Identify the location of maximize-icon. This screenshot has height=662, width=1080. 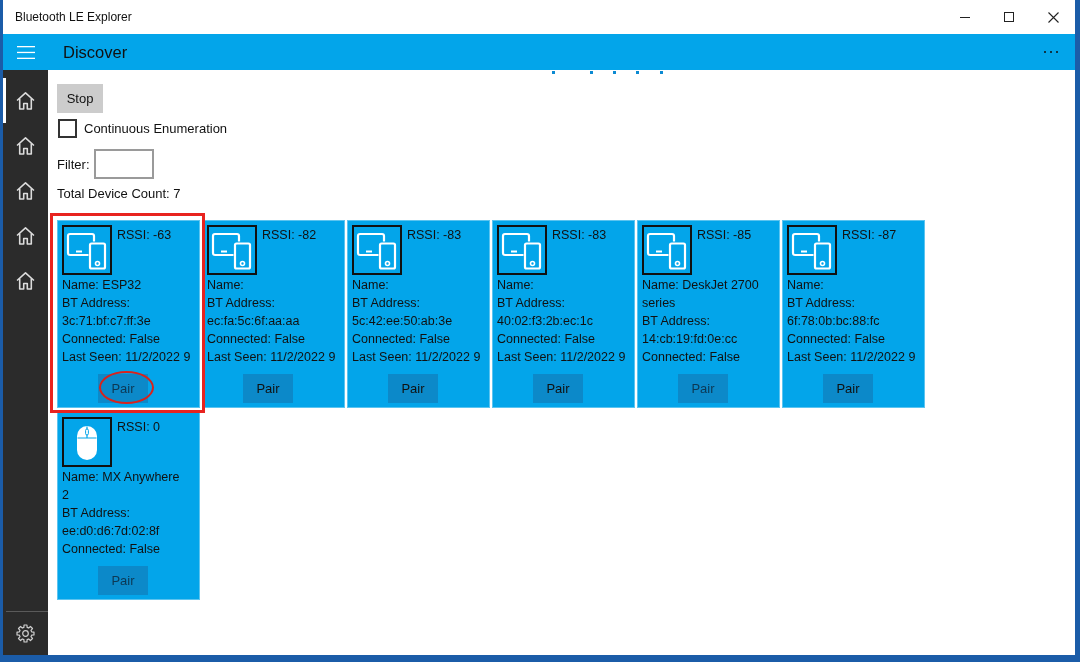
(1009, 17).